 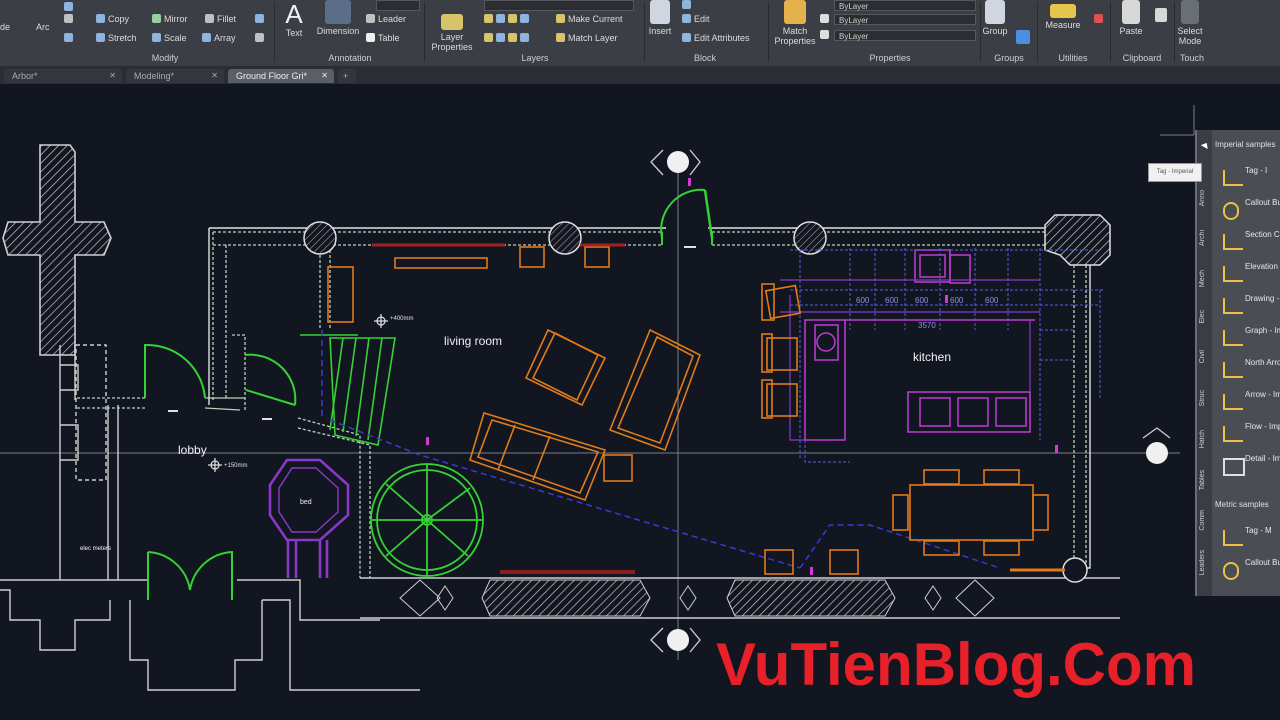 I want to click on linetype-dropdown: ByLayer, so click(x=905, y=35).